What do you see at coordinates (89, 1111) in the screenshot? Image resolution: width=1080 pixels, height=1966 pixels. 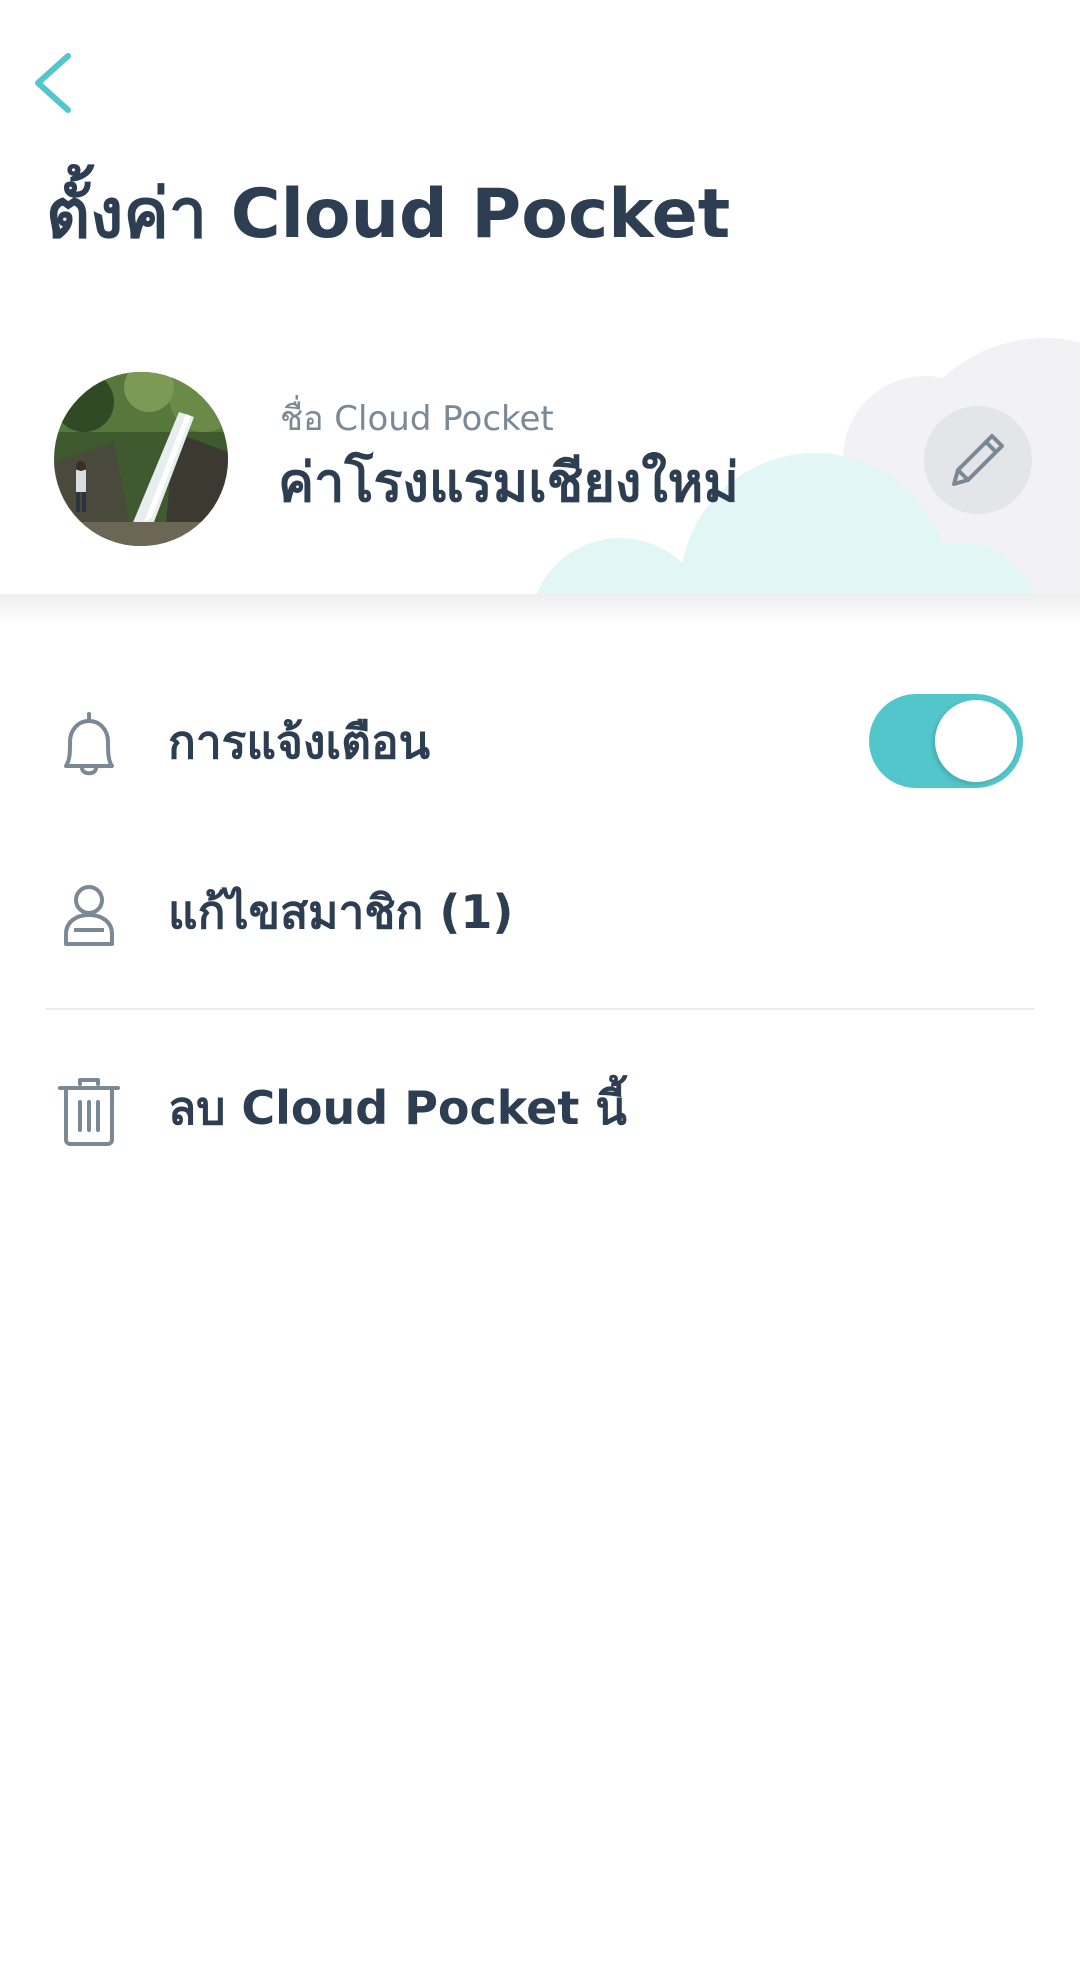 I see `trash-icon` at bounding box center [89, 1111].